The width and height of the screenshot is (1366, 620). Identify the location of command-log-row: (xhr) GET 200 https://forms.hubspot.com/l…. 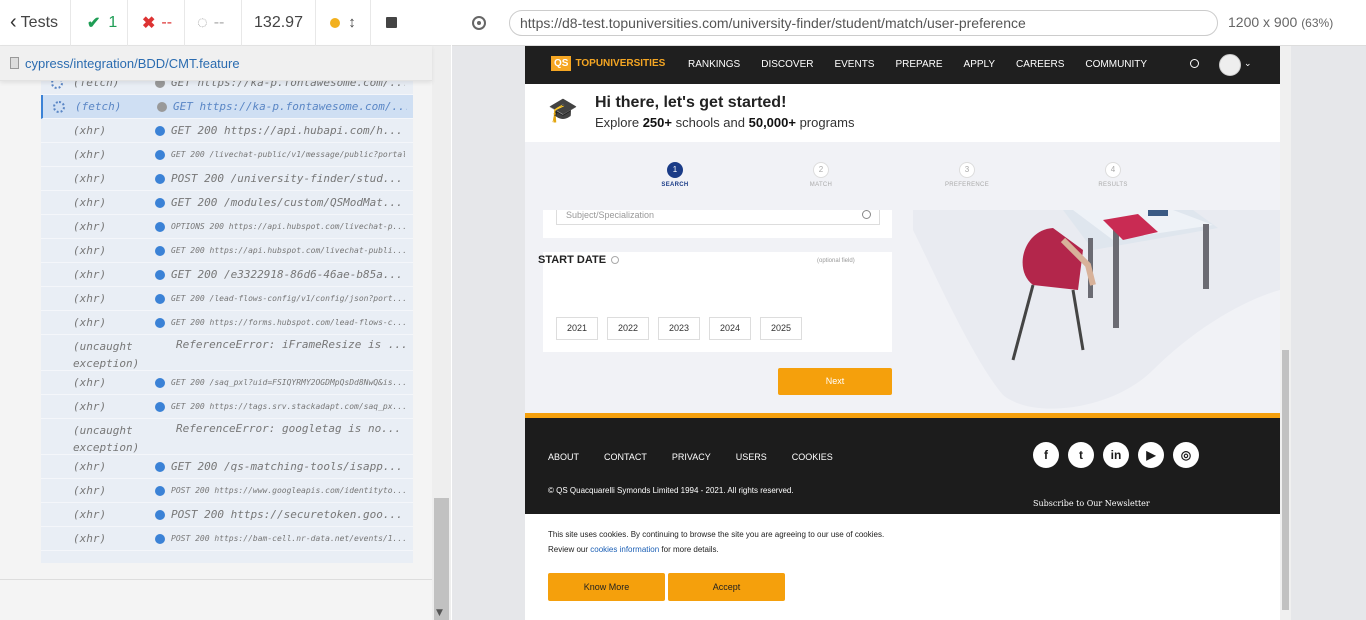
(227, 323).